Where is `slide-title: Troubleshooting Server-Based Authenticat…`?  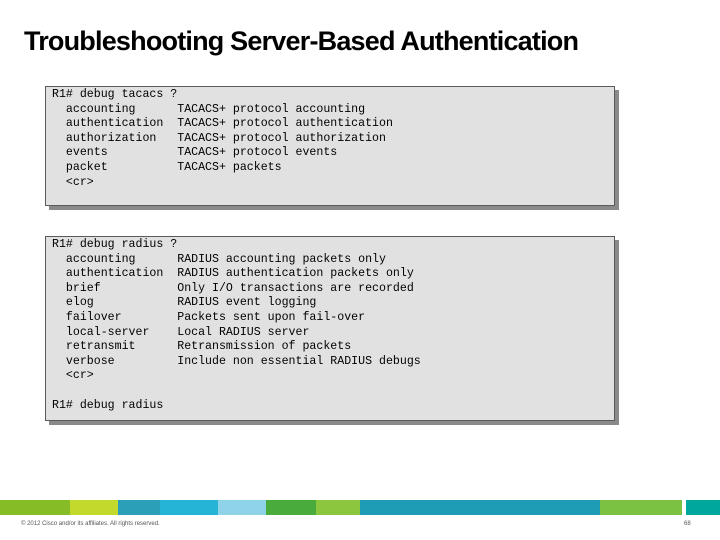
slide-title: Troubleshooting Server-Based Authenticat… is located at coordinates (301, 41).